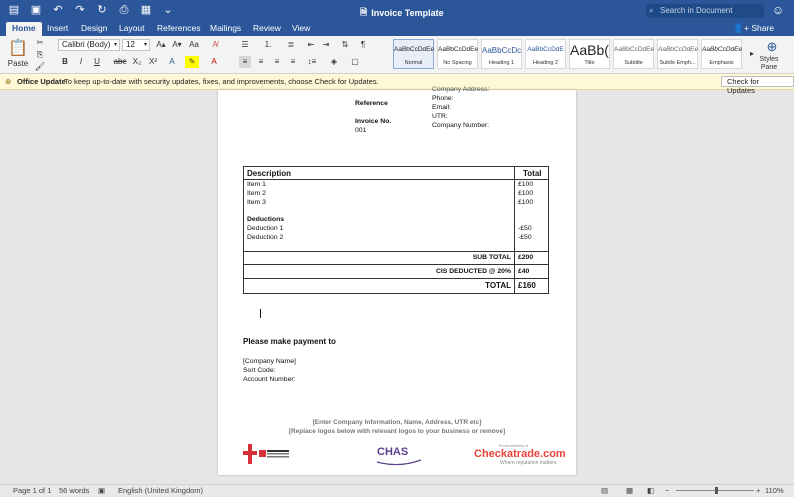 This screenshot has width=794, height=497. Describe the element at coordinates (498, 285) in the screenshot. I see `total-label: TOTAL` at that location.